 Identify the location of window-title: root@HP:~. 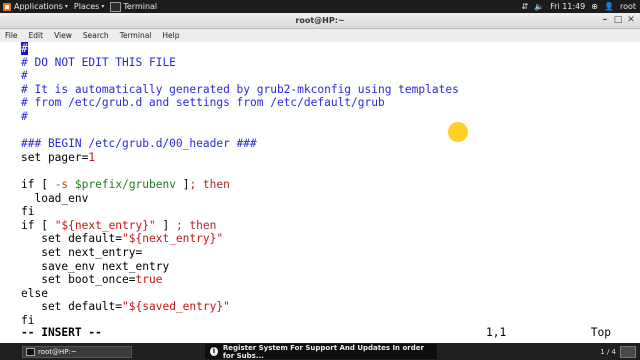
(320, 20).